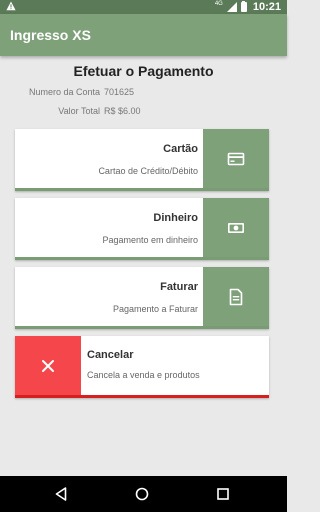 This screenshot has height=512, width=320. What do you see at coordinates (218, 4) in the screenshot?
I see `network-type: 4G` at bounding box center [218, 4].